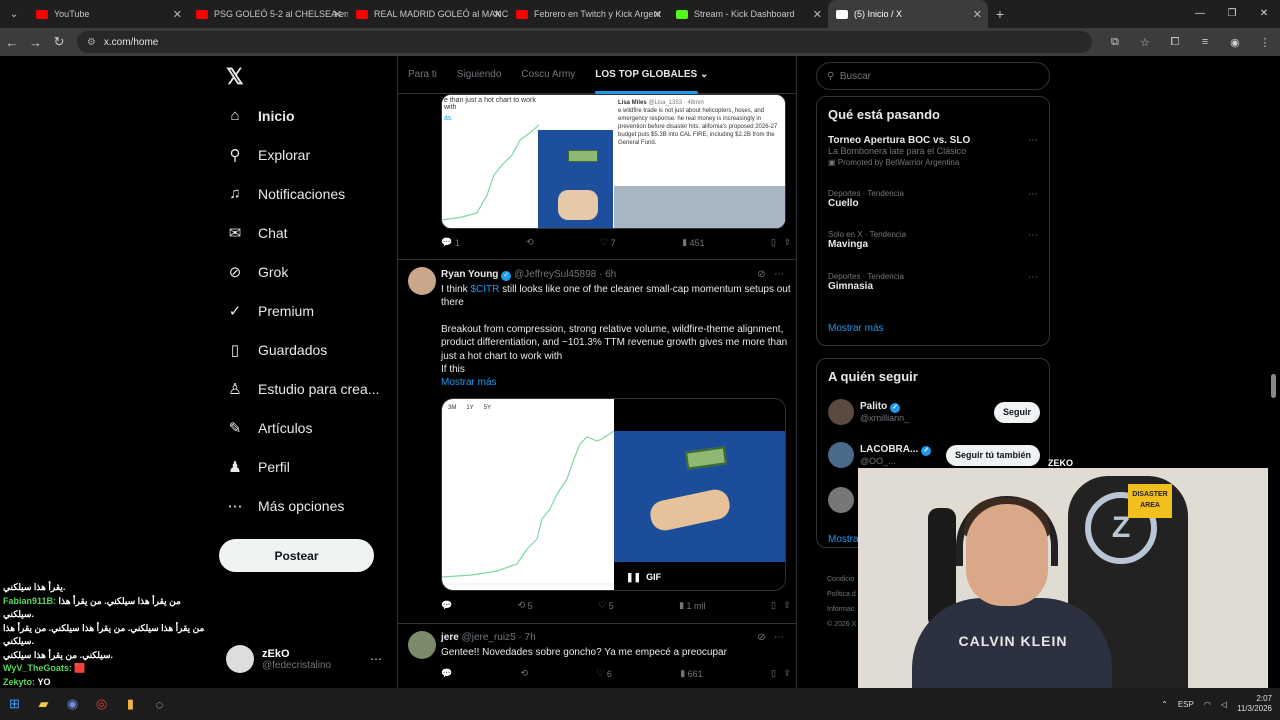  I want to click on browser-tab: PSG GOLEÓ 5-2 al CHELSEA en ✕, so click(268, 14).